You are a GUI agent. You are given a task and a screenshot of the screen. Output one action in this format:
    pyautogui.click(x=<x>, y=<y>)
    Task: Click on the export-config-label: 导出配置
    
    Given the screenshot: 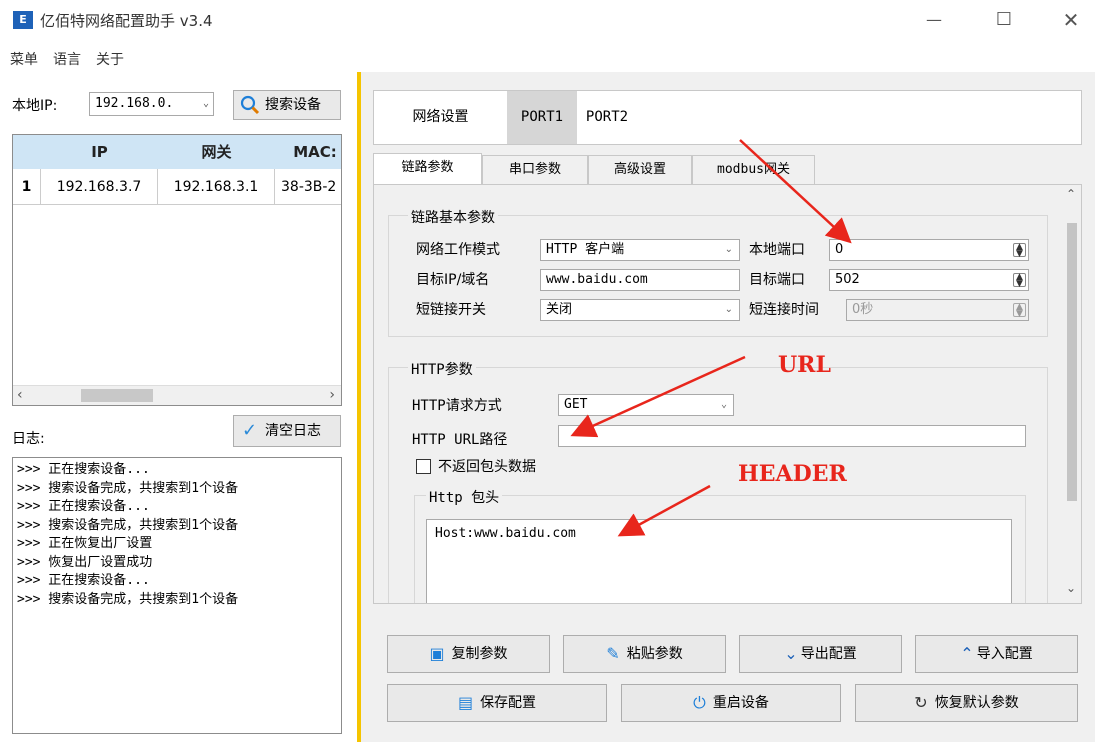 What is the action you would take?
    pyautogui.click(x=828, y=654)
    